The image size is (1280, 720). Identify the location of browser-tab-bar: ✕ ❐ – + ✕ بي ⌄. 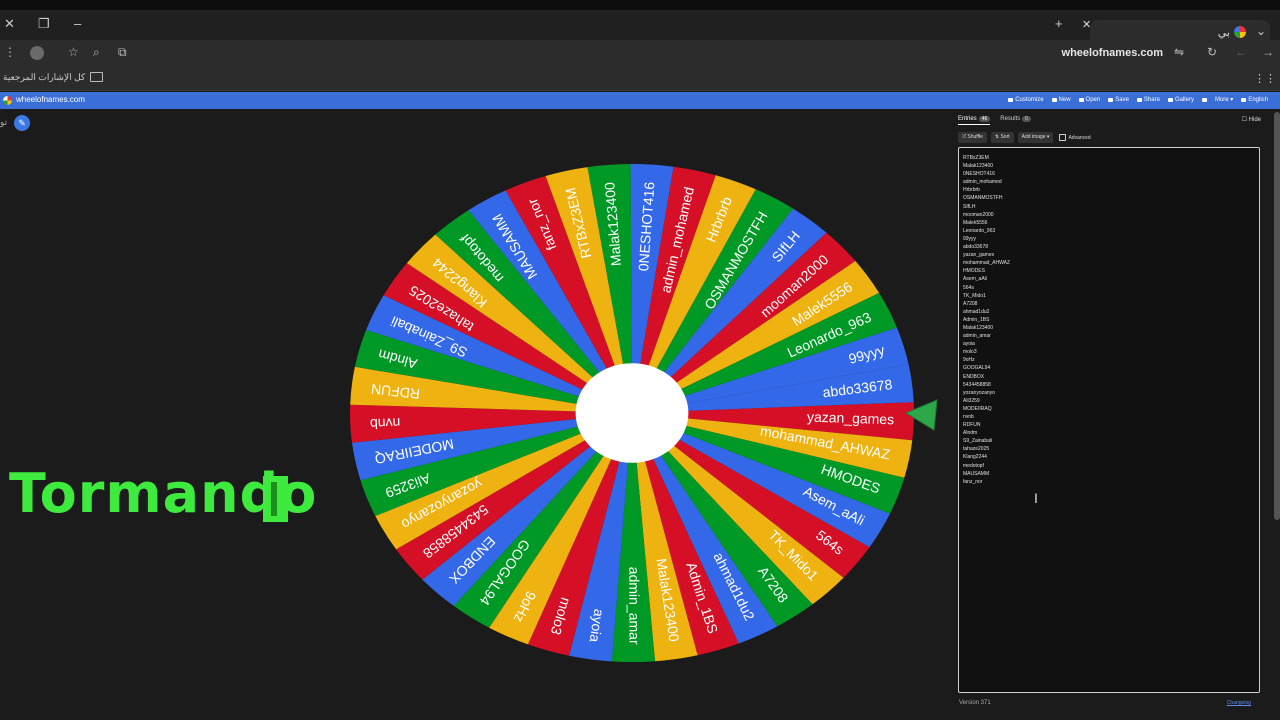
(640, 30).